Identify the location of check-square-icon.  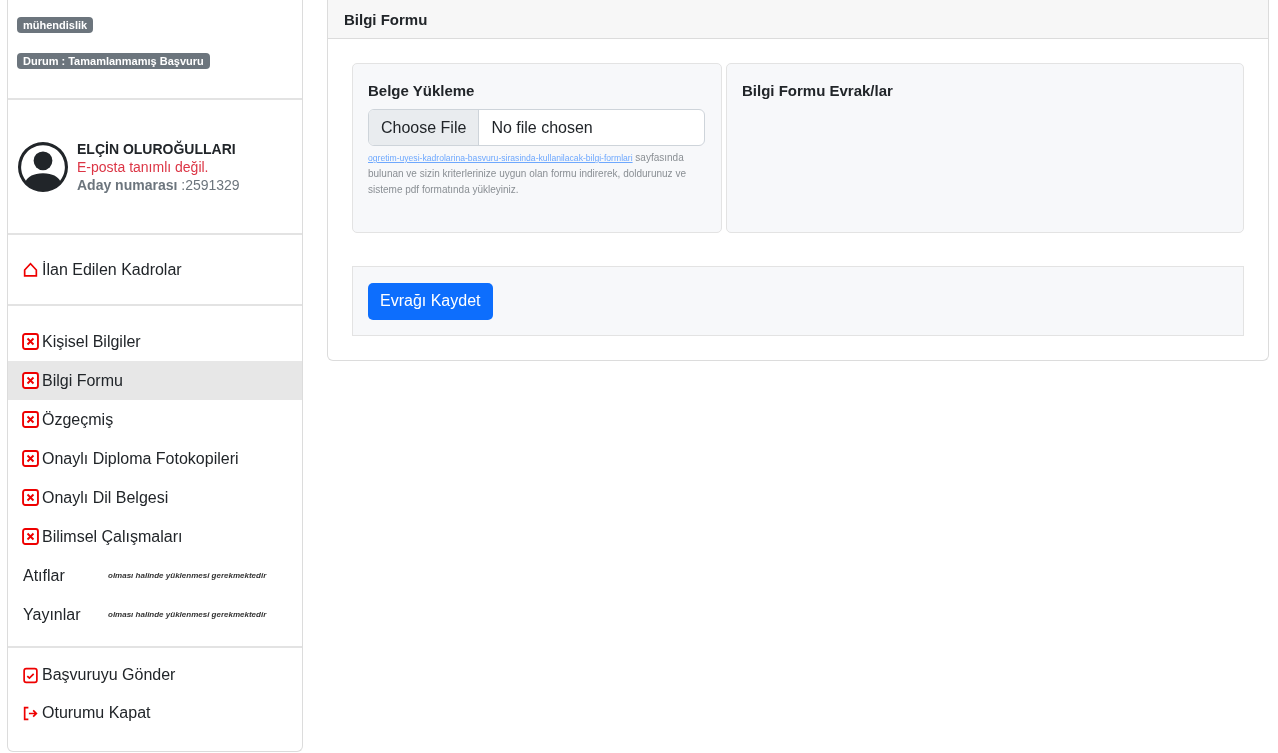
(30, 675).